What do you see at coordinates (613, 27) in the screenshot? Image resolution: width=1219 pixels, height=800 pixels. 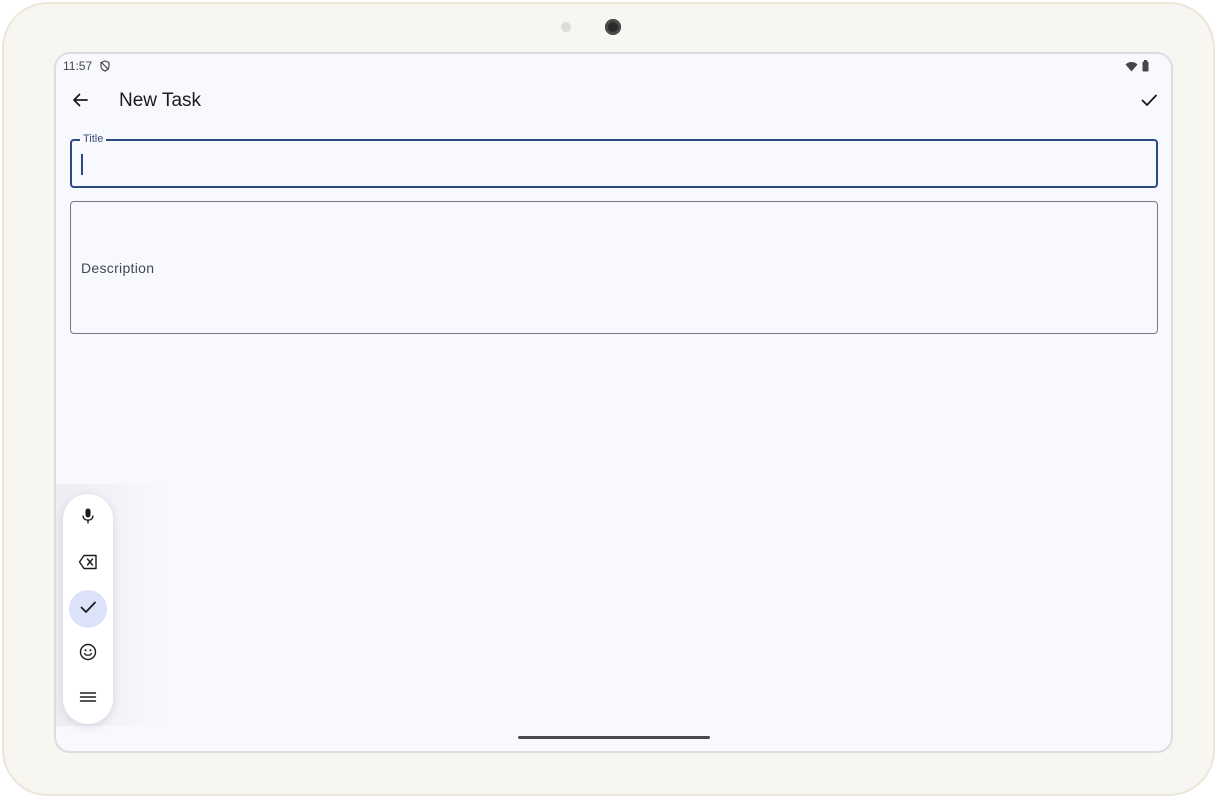 I see `front-camera` at bounding box center [613, 27].